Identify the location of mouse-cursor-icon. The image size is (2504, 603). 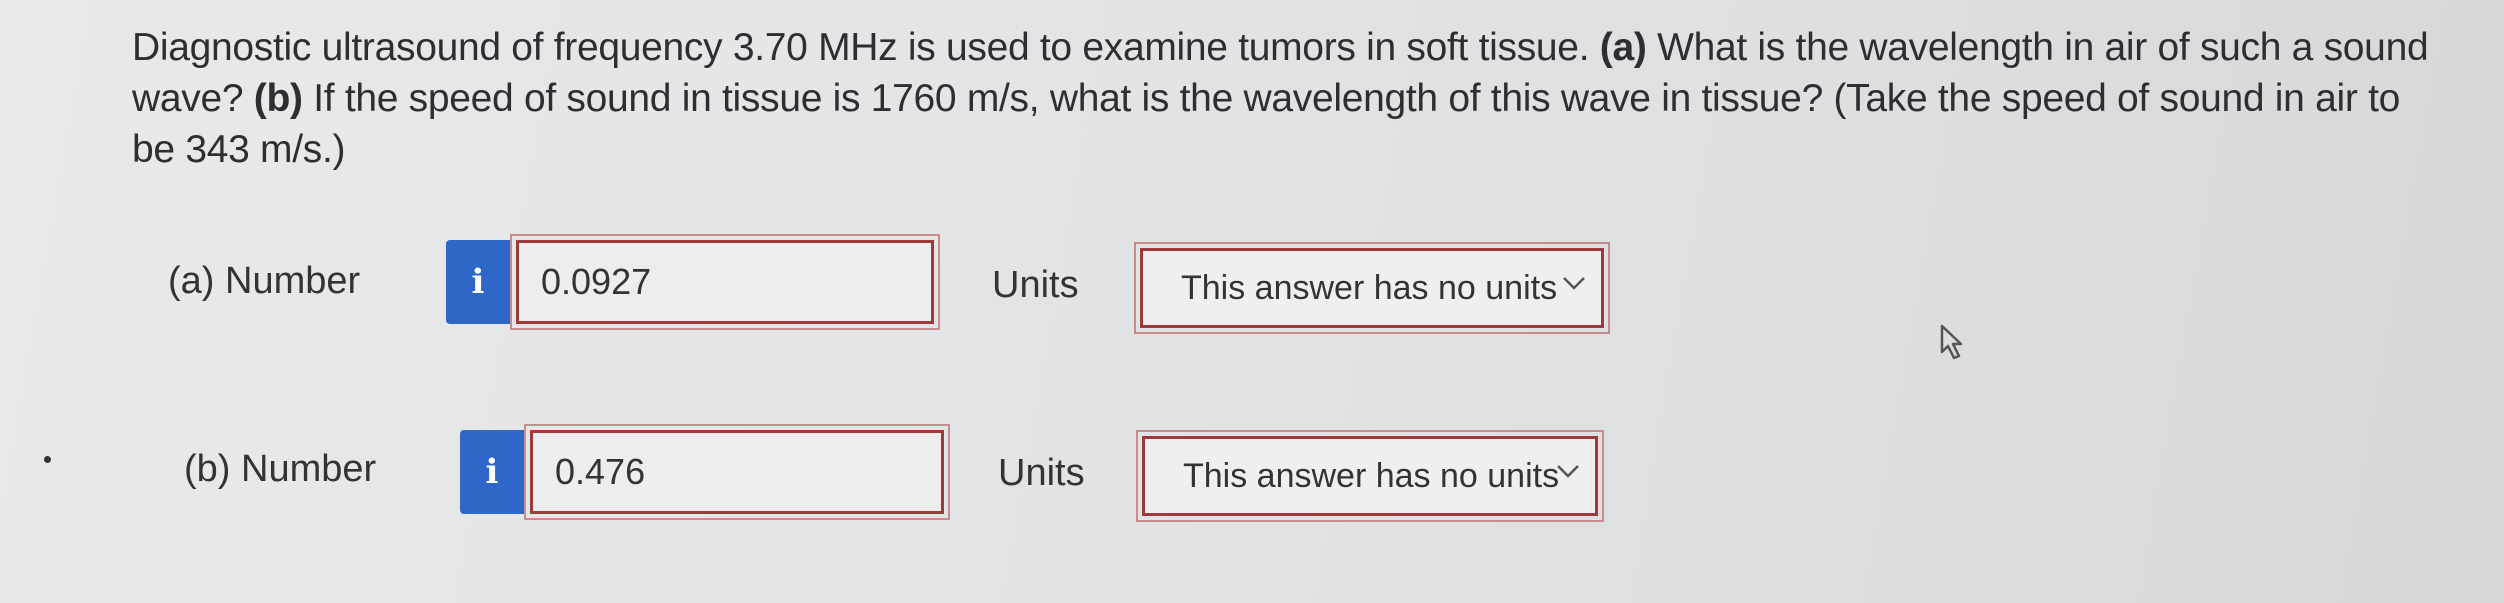
(1951, 342).